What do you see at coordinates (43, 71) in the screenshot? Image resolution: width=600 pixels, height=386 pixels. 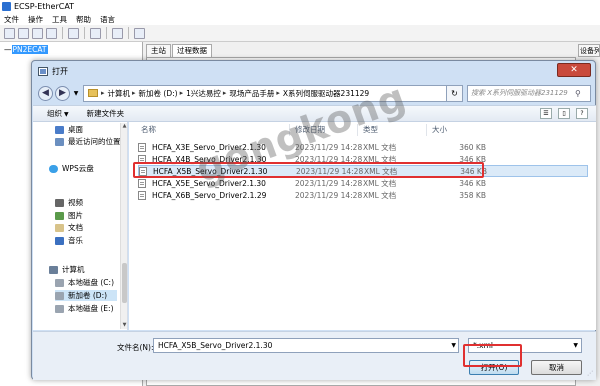 I see `dialog-window-icon` at bounding box center [43, 71].